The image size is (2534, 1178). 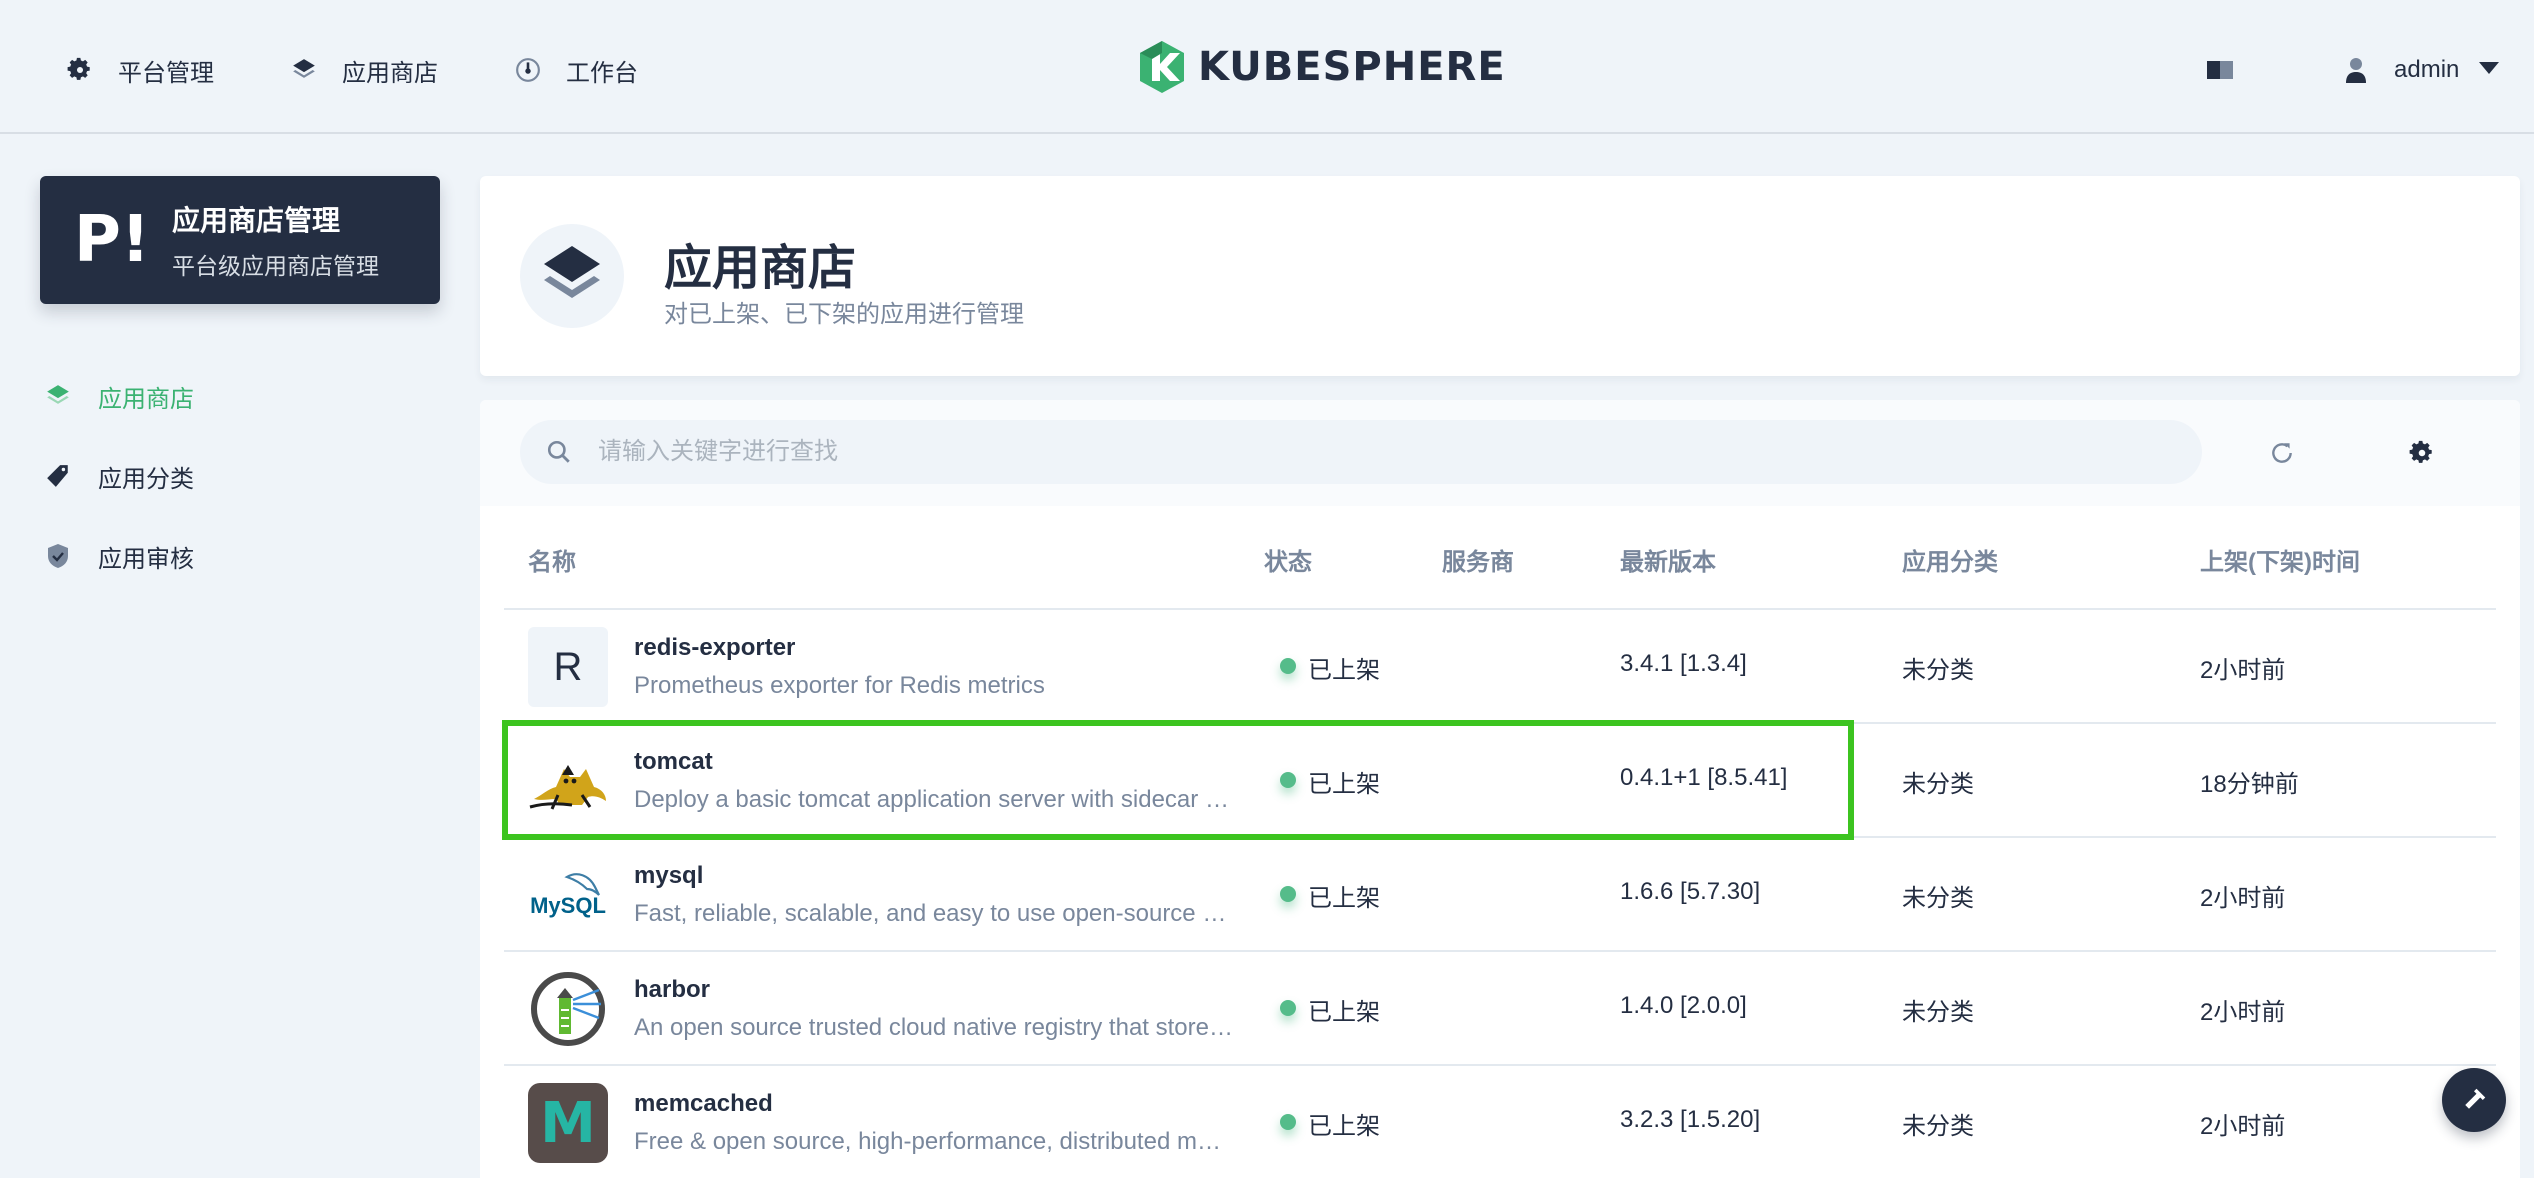 I want to click on shield-icon, so click(x=58, y=556).